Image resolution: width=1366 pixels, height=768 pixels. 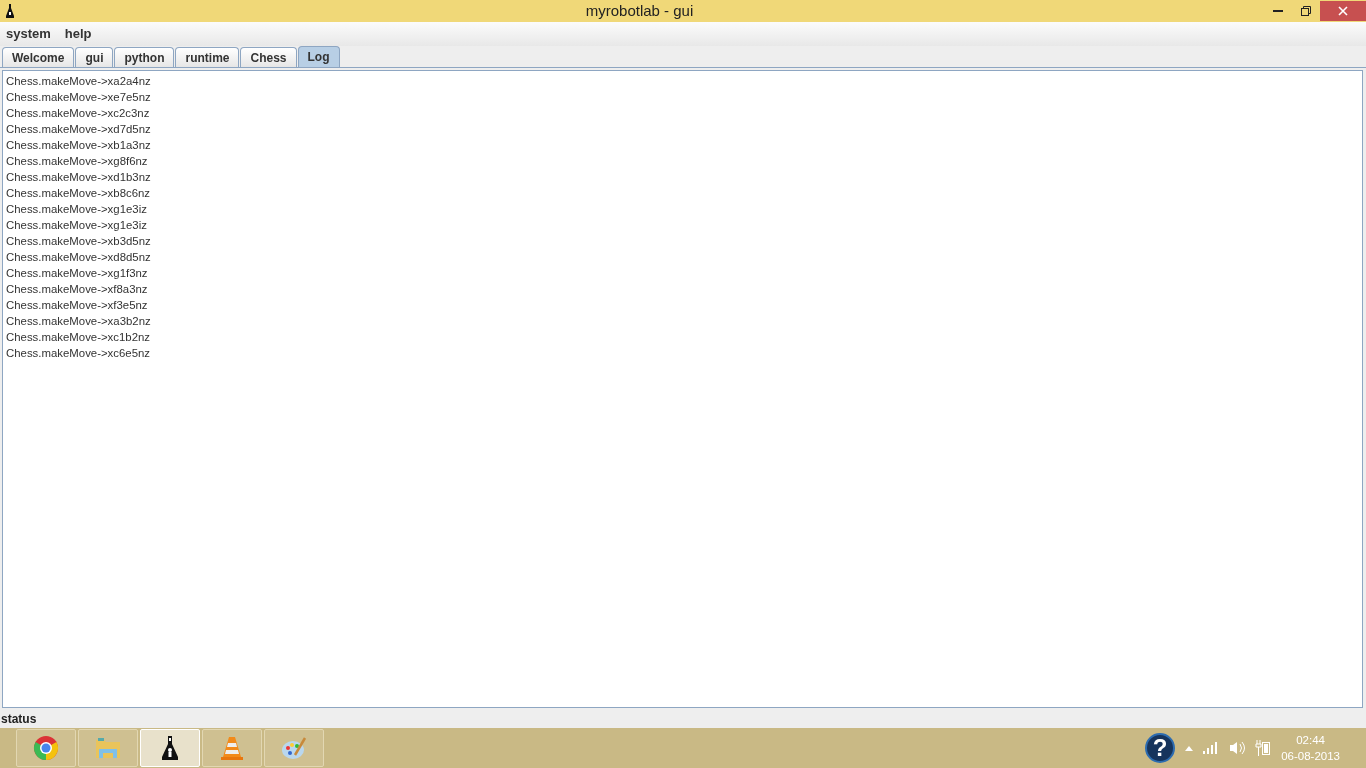 What do you see at coordinates (232, 748) in the screenshot?
I see `traffic-cone-icon` at bounding box center [232, 748].